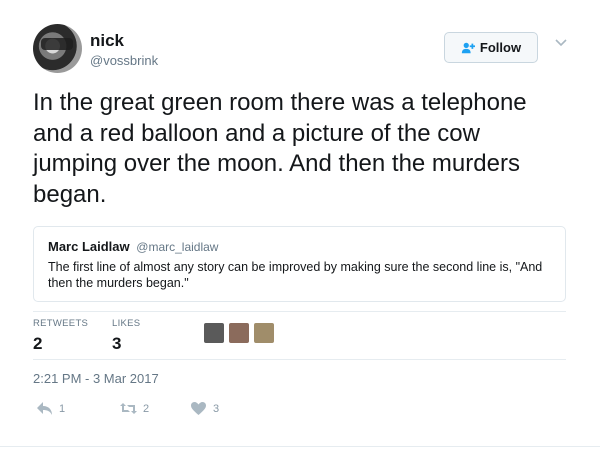  Describe the element at coordinates (133, 246) in the screenshot. I see `quoted-tweet-header: Marc Laidlaw @marc_laidlaw` at that location.